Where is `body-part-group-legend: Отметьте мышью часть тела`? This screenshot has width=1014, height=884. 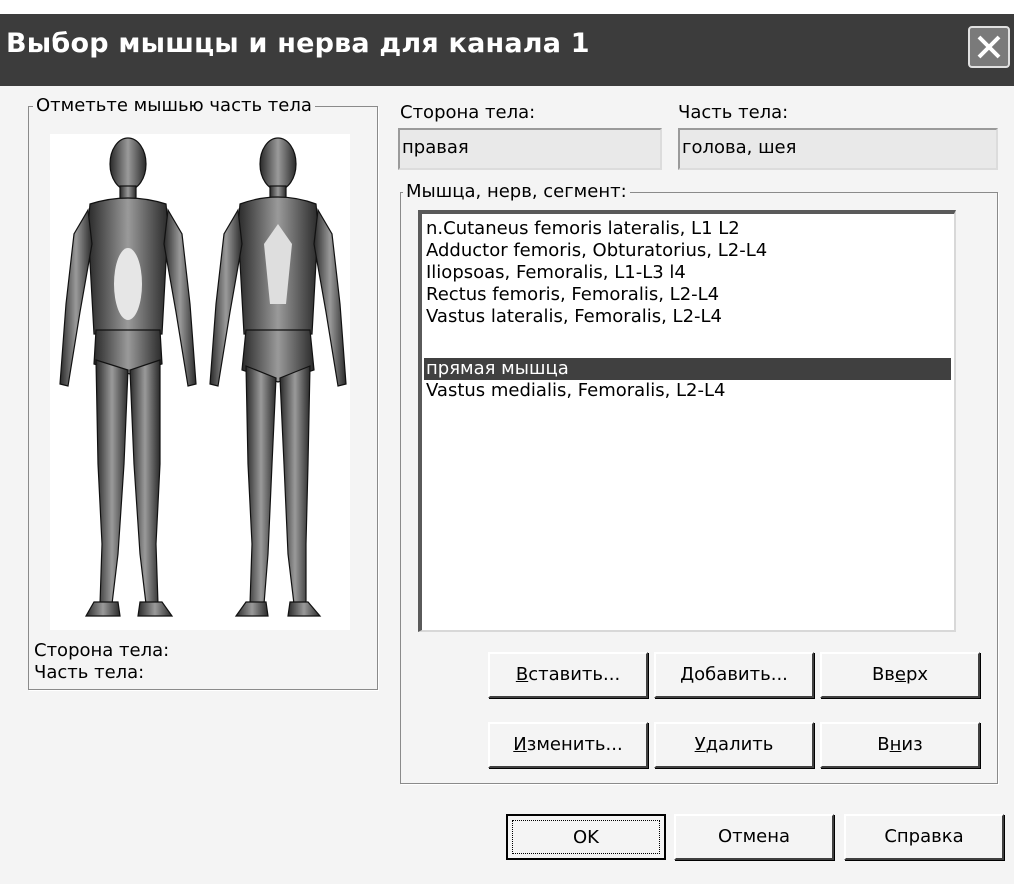
body-part-group-legend: Отметьте мышью часть тела is located at coordinates (174, 106).